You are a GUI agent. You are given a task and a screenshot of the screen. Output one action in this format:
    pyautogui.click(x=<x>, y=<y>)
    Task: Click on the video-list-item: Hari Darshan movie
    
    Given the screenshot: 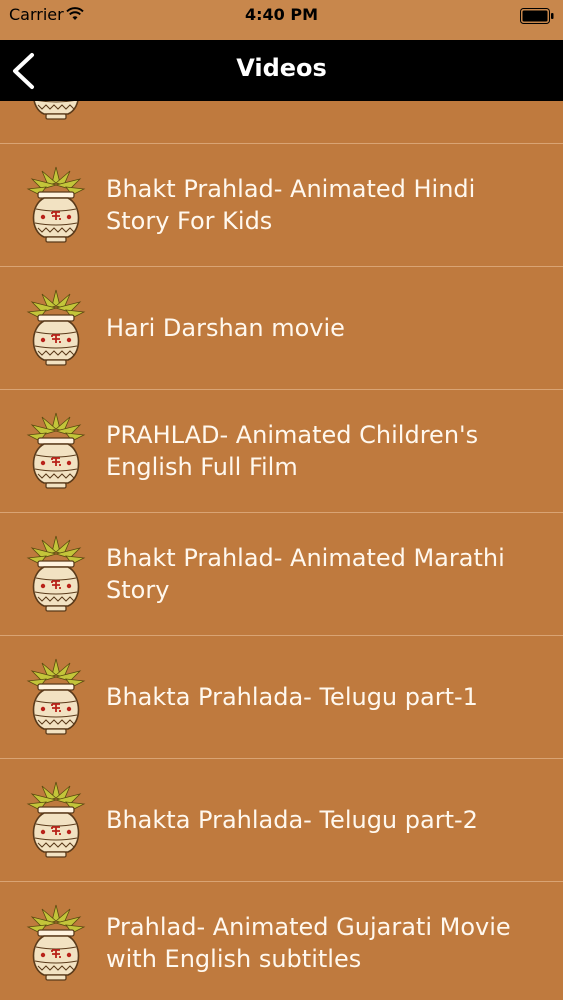 What is the action you would take?
    pyautogui.click(x=281, y=328)
    